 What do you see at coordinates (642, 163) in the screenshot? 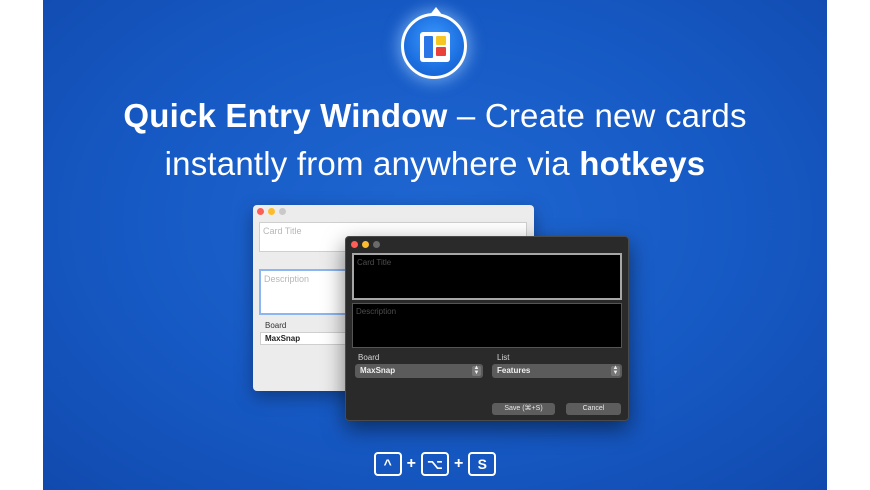
I see `headline-hotkeys-word: hotkeys` at bounding box center [642, 163].